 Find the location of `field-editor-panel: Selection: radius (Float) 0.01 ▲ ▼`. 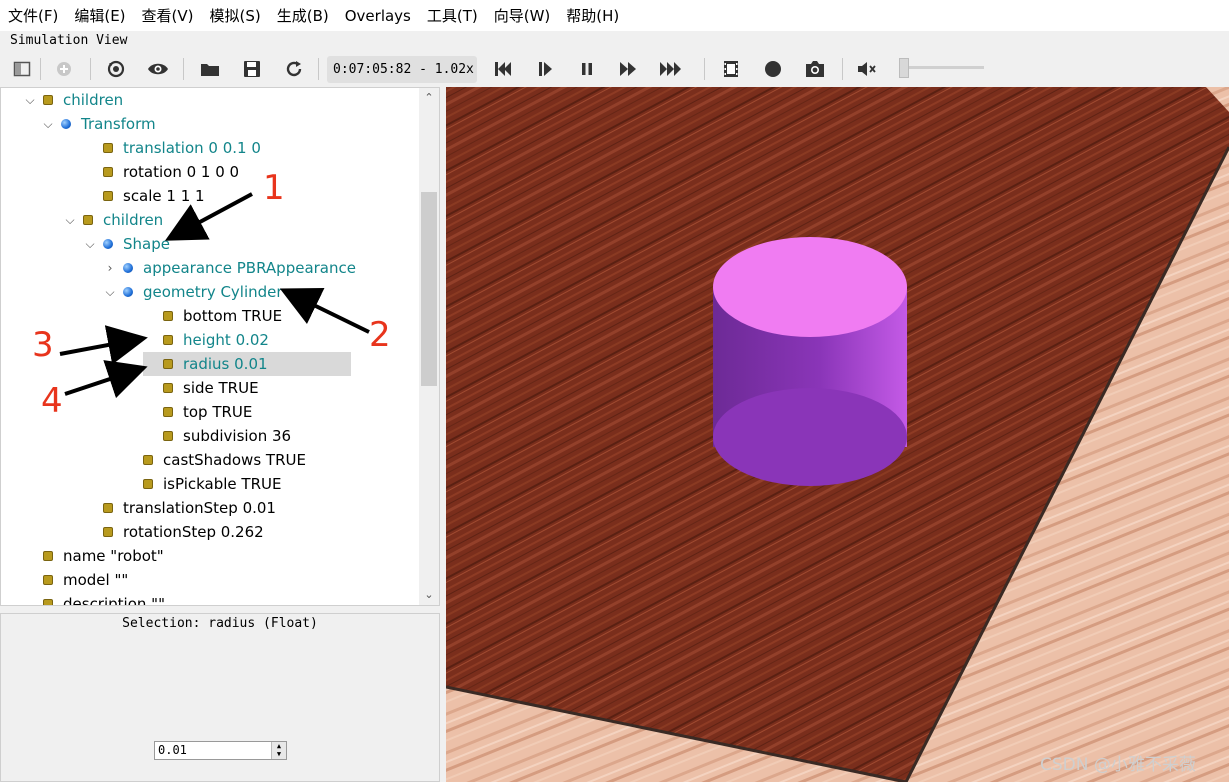

field-editor-panel: Selection: radius (Float) 0.01 ▲ ▼ is located at coordinates (220, 697).